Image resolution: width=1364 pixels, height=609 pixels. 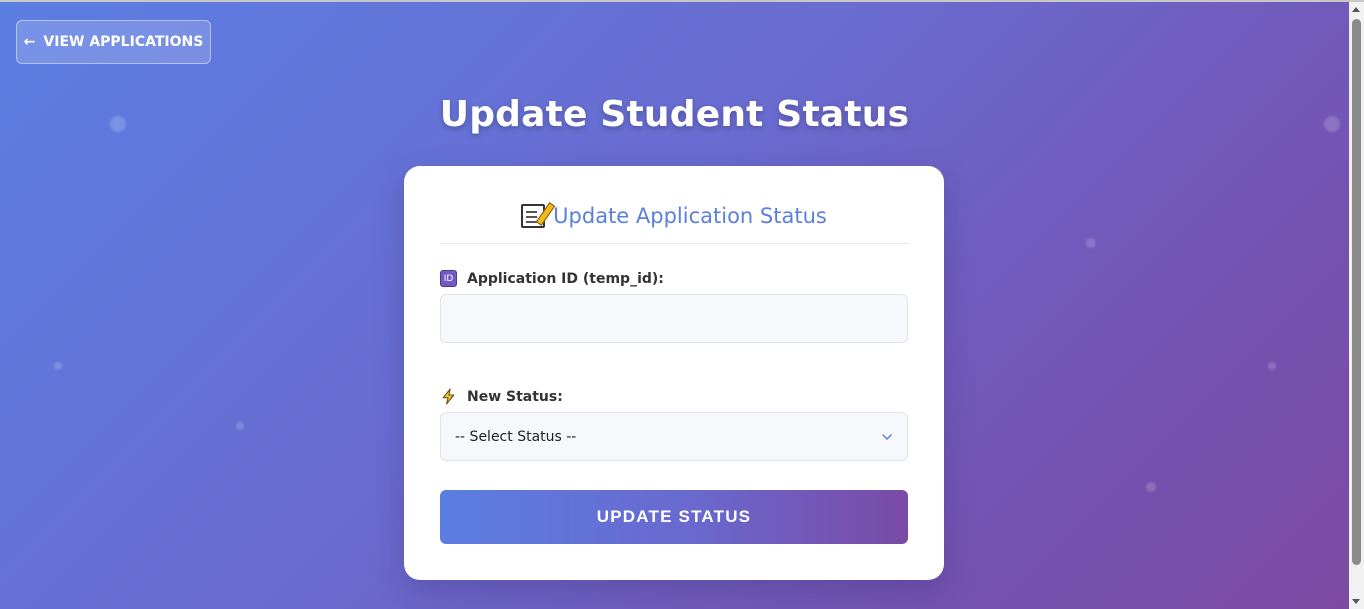 What do you see at coordinates (674, 436) in the screenshot?
I see `status-select: -- Select Status --` at bounding box center [674, 436].